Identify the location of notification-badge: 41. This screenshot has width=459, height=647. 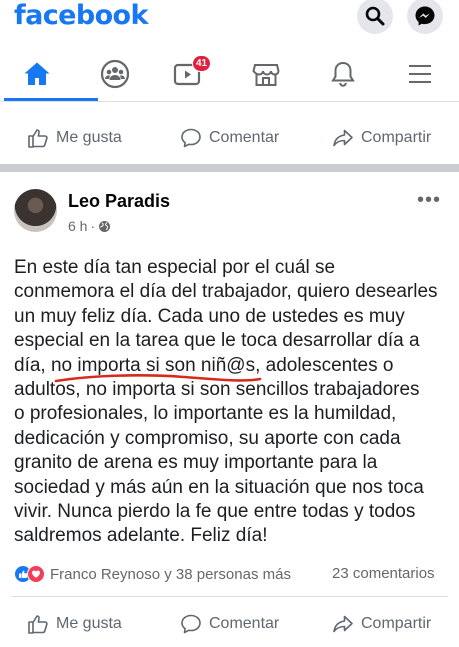
(202, 63).